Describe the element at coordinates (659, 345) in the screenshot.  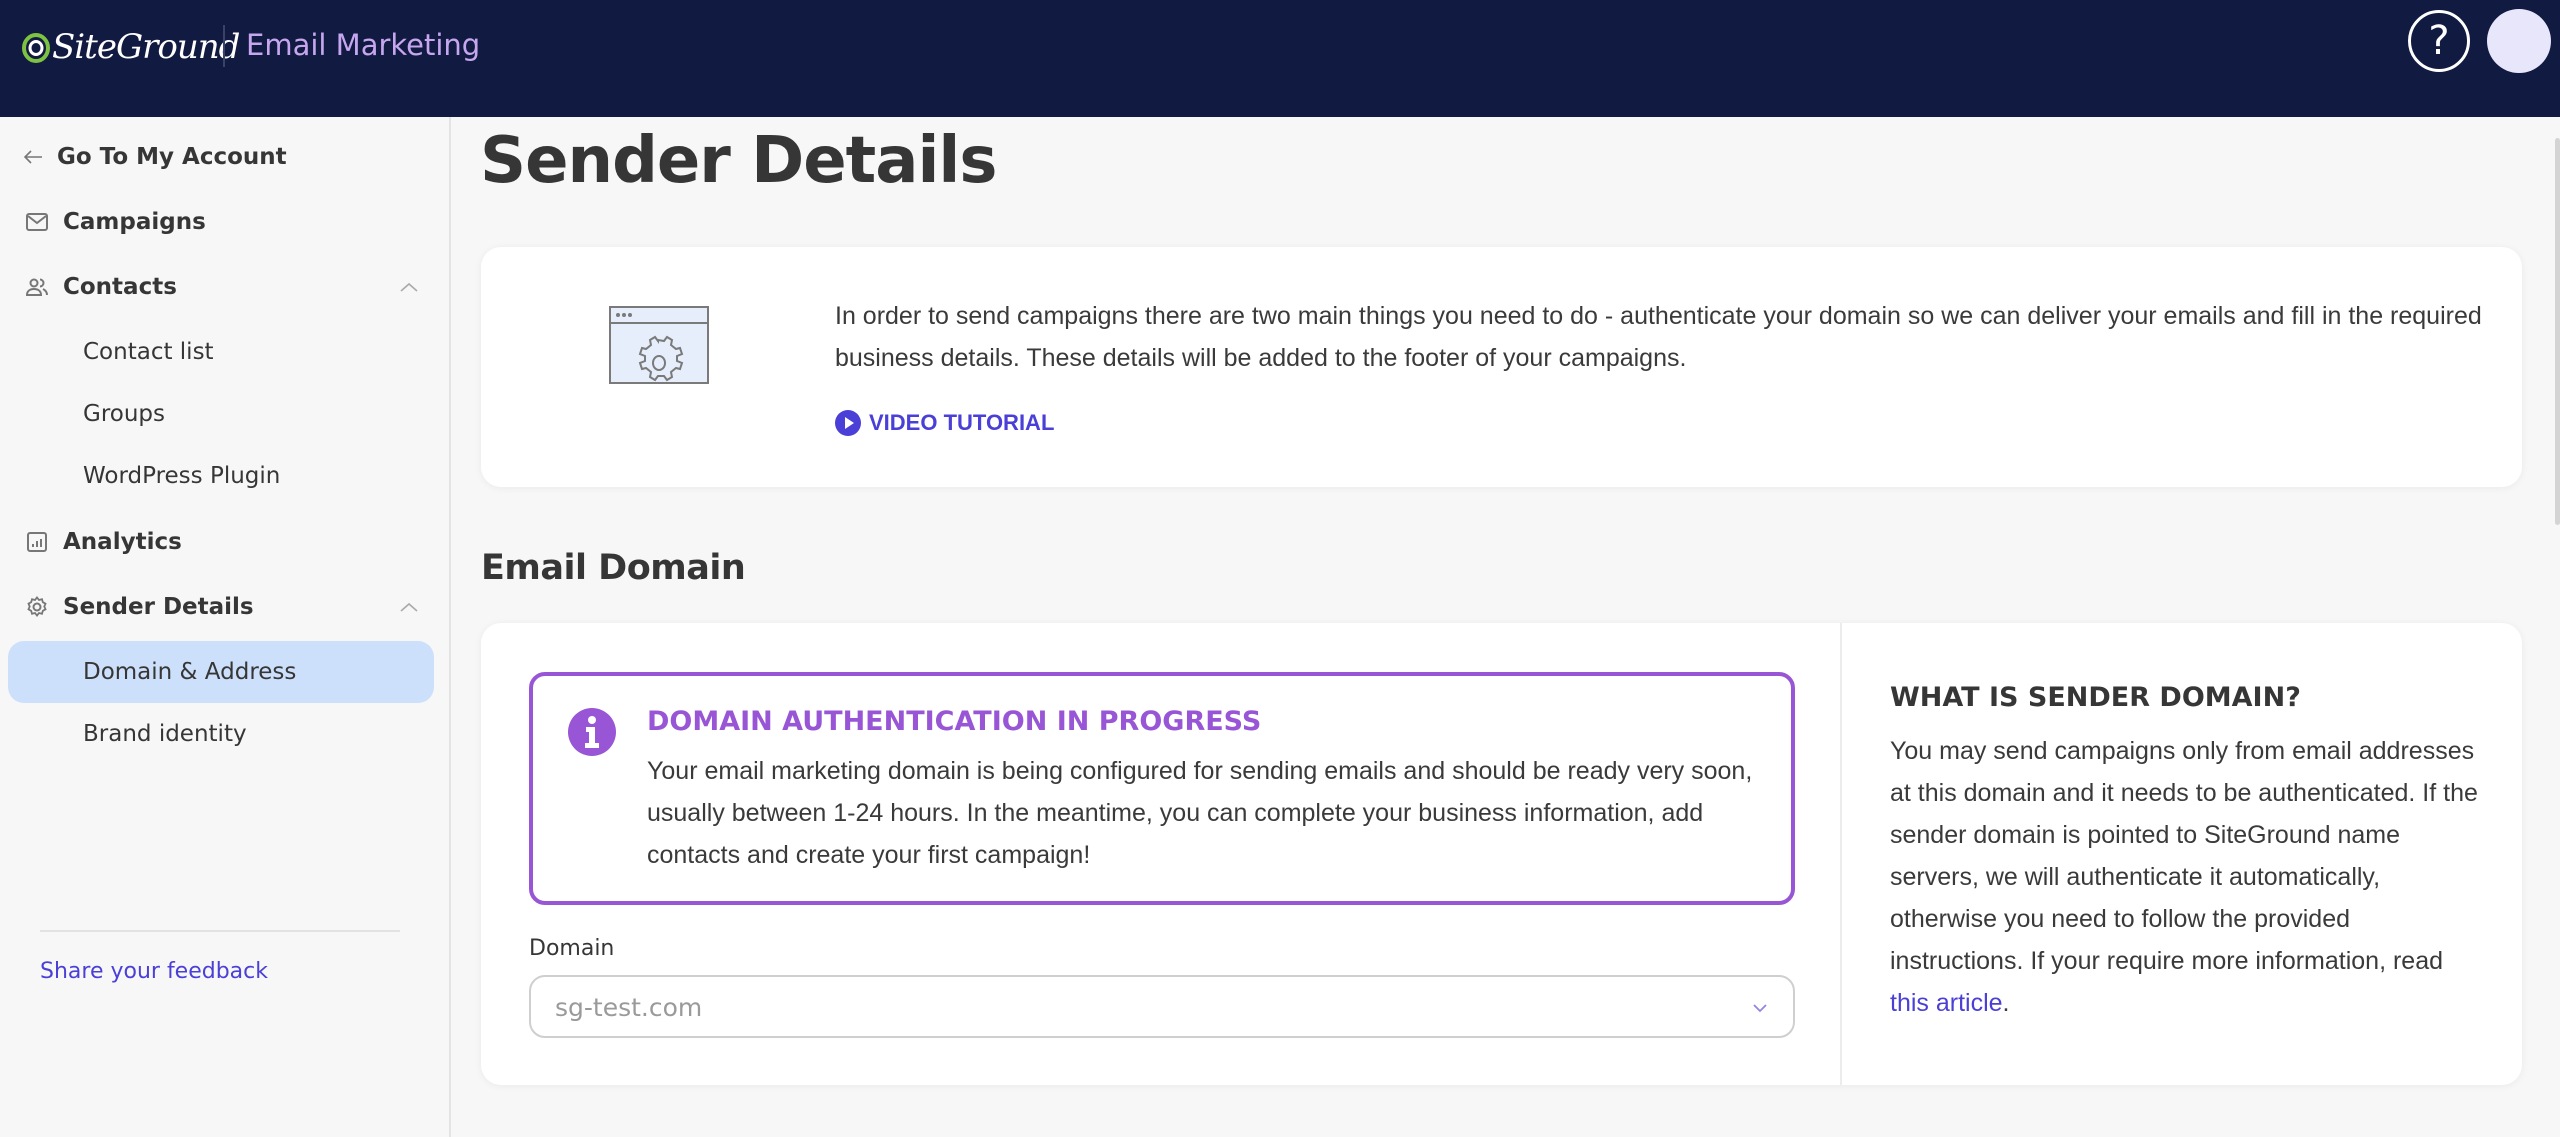
I see `browser-settings-illustration` at that location.